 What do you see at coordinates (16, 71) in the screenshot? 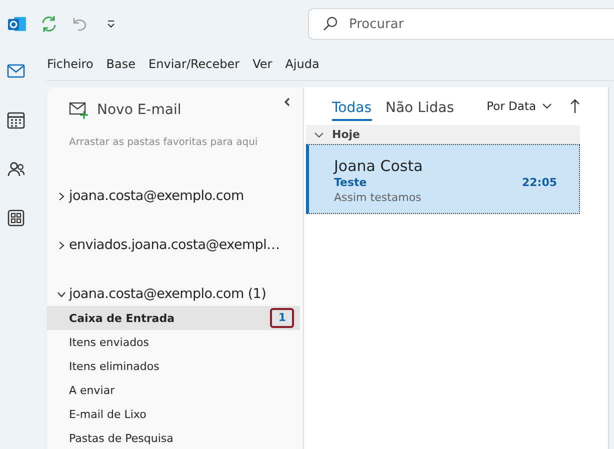
I see `mail-icon` at bounding box center [16, 71].